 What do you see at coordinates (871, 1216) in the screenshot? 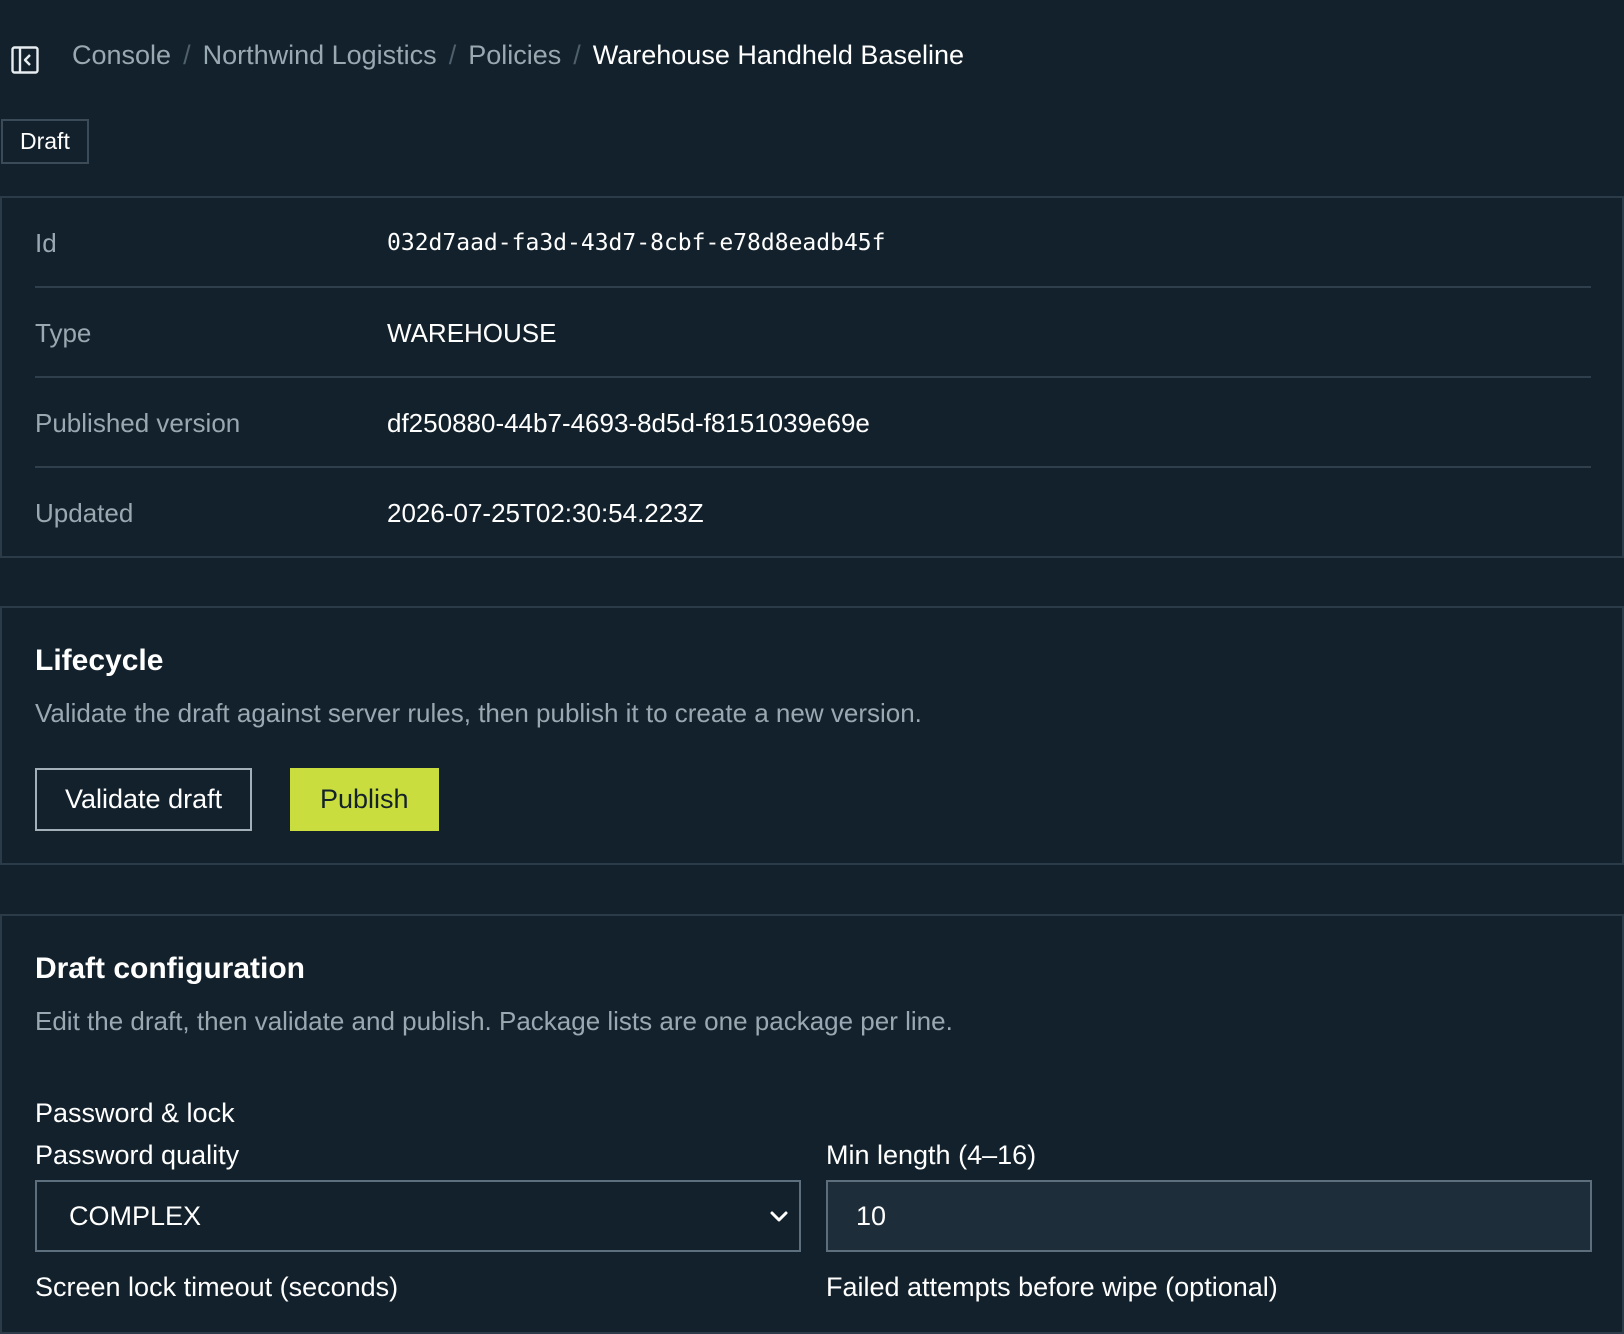
I see `min-length-value: 10` at bounding box center [871, 1216].